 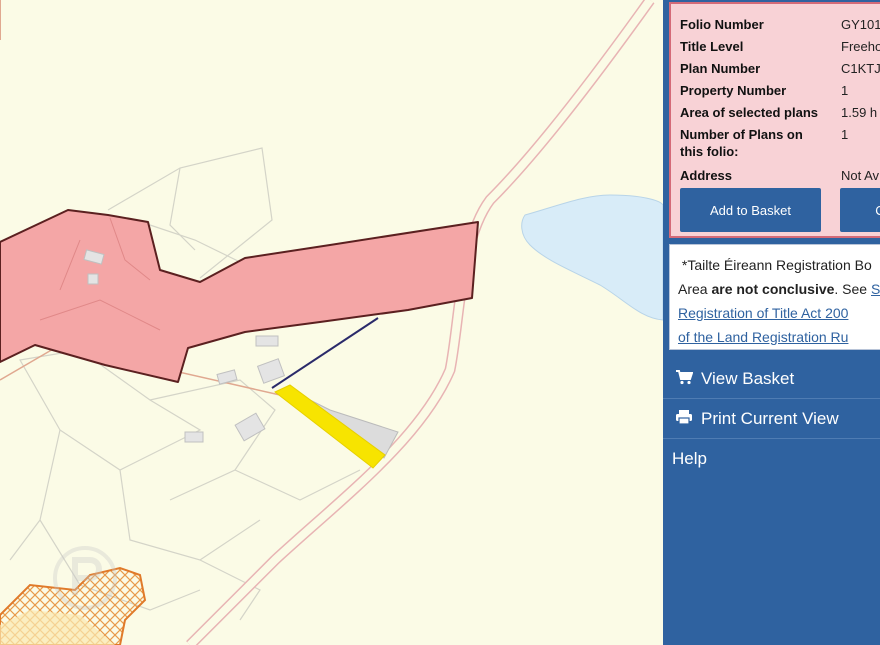 I want to click on view-basket-item: View Basket, so click(x=771, y=379).